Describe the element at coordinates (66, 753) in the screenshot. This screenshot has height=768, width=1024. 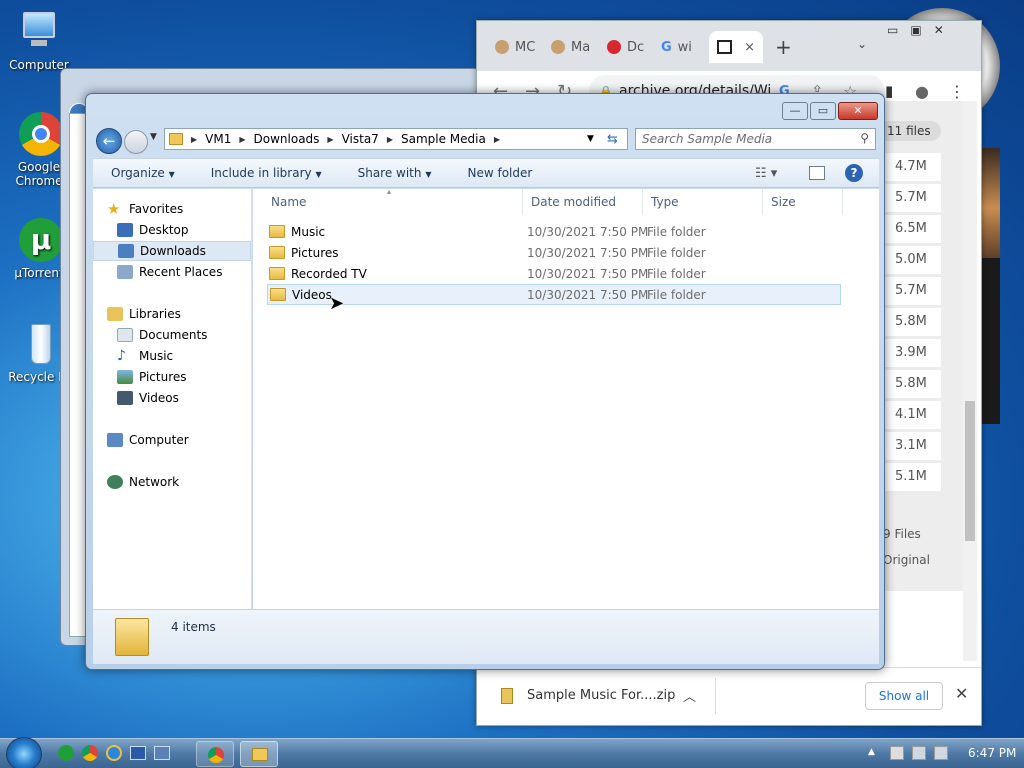
I see `utorrent-quicklaunch-icon` at that location.